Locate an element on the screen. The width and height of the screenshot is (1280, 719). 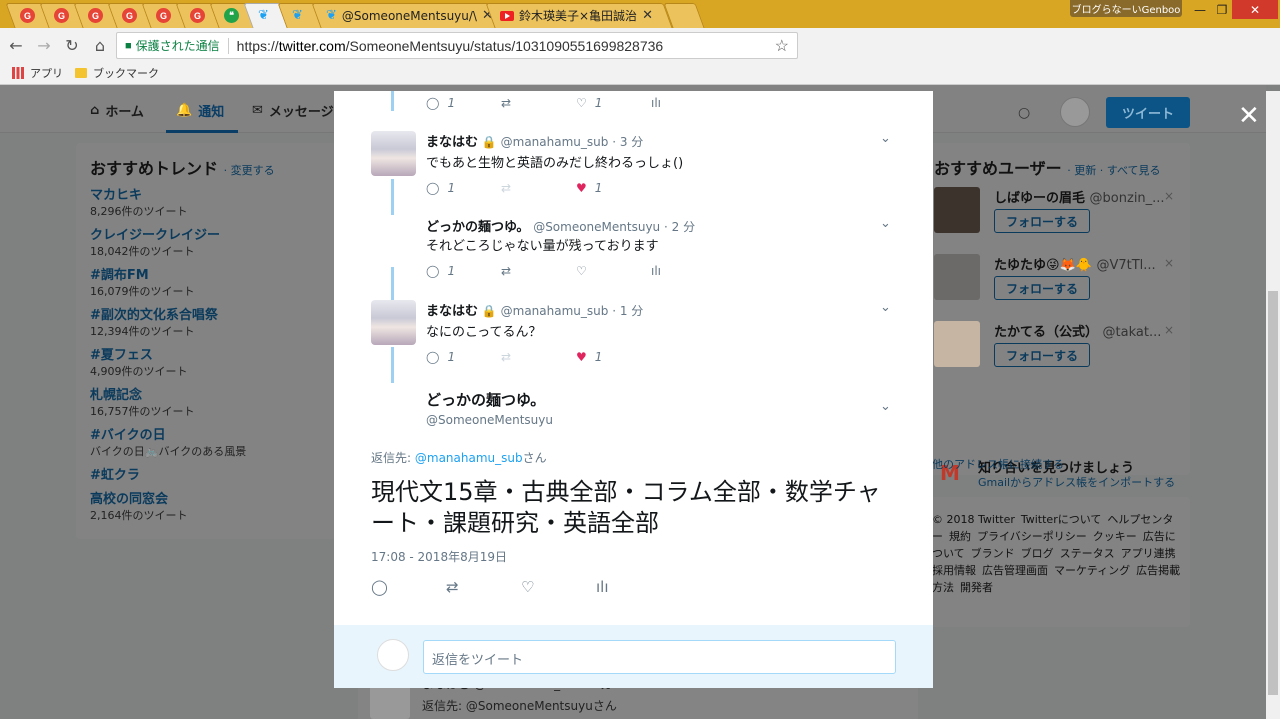
trend-item: #バイクの日 バイクの日🚲バイクのある風景 is located at coordinates (206, 441).